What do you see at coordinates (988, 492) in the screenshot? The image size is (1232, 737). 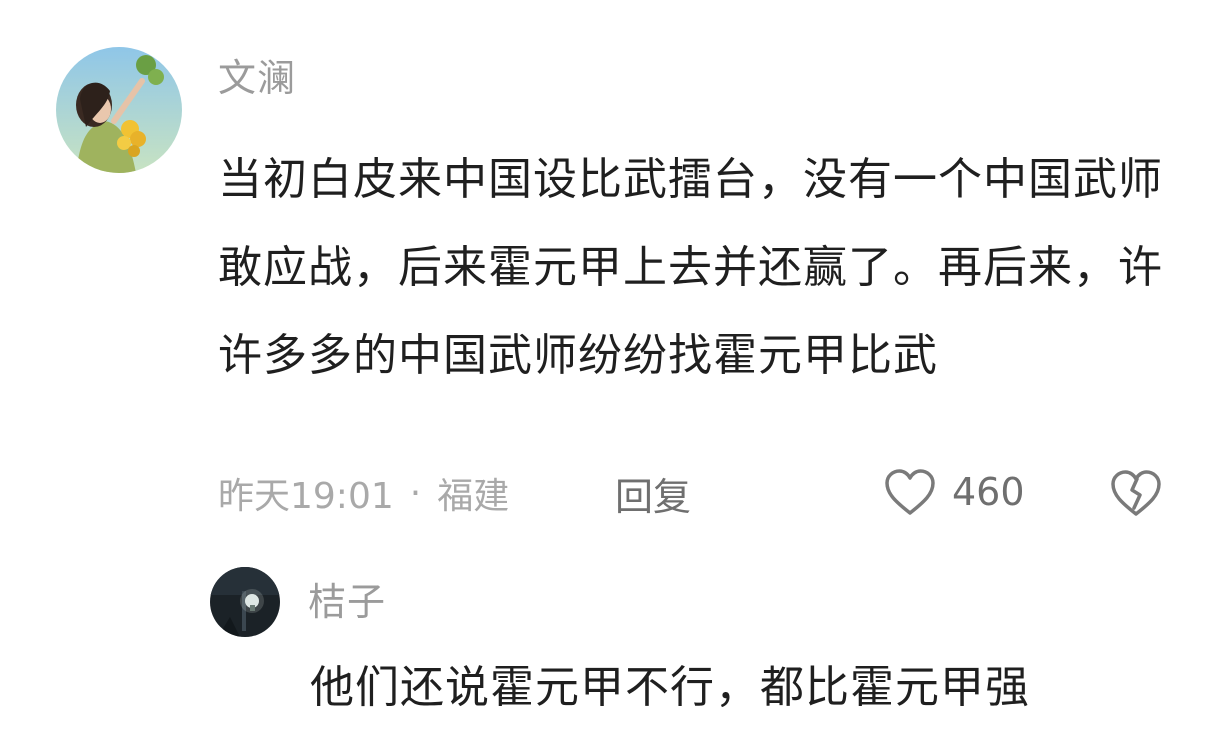 I see `like-count: 460` at bounding box center [988, 492].